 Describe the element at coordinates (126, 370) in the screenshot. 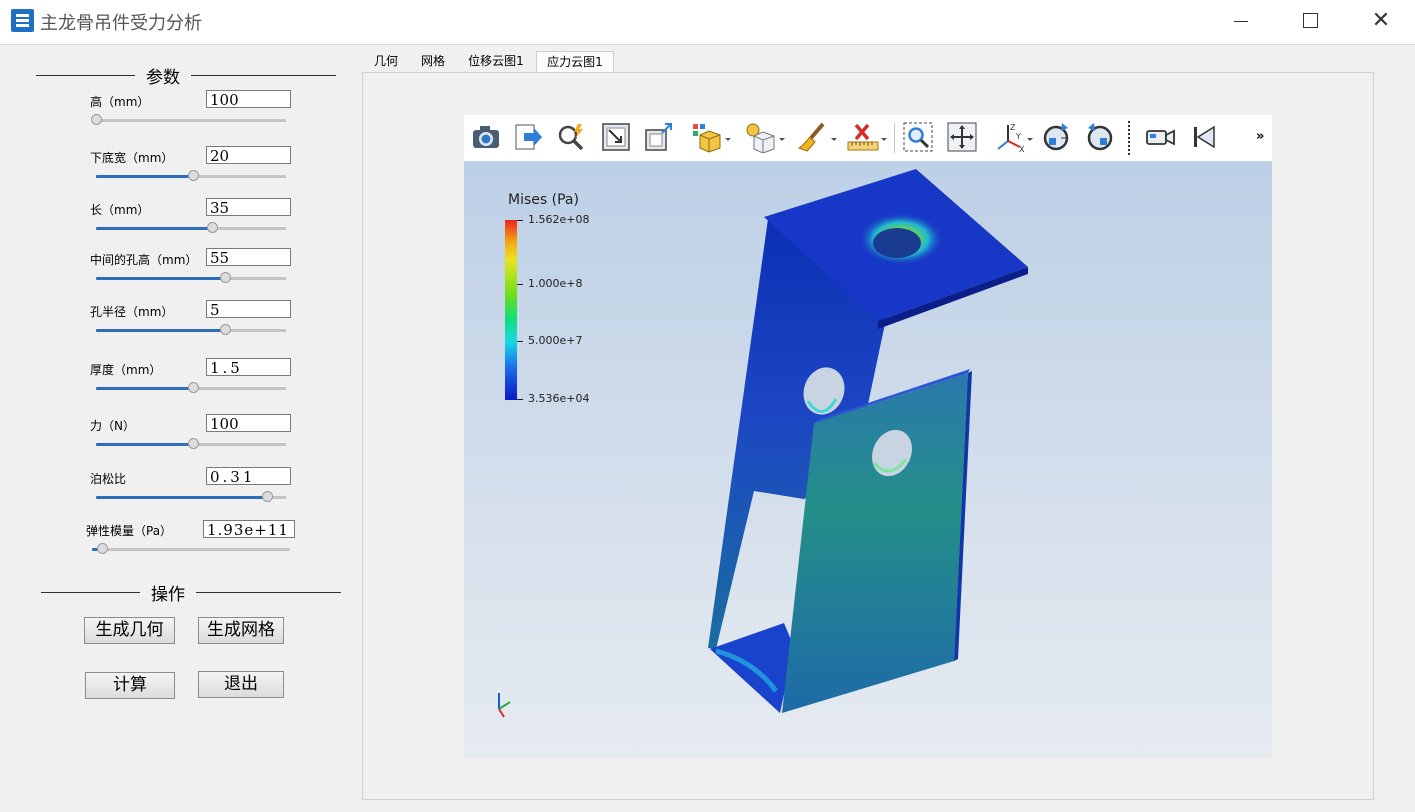

I see `param-label-thickness: 厚度（mm）` at that location.